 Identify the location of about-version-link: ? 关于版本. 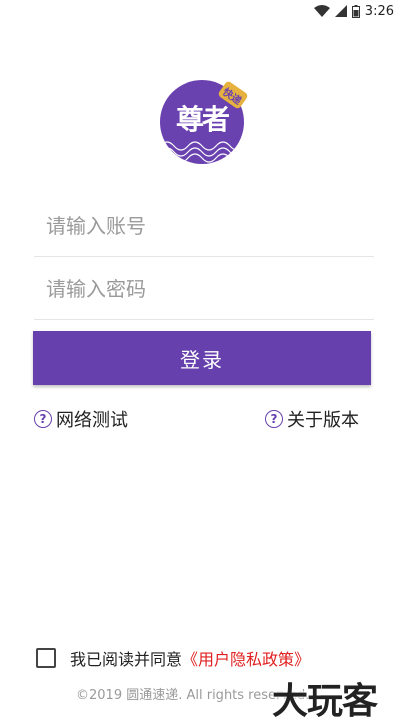
(312, 419).